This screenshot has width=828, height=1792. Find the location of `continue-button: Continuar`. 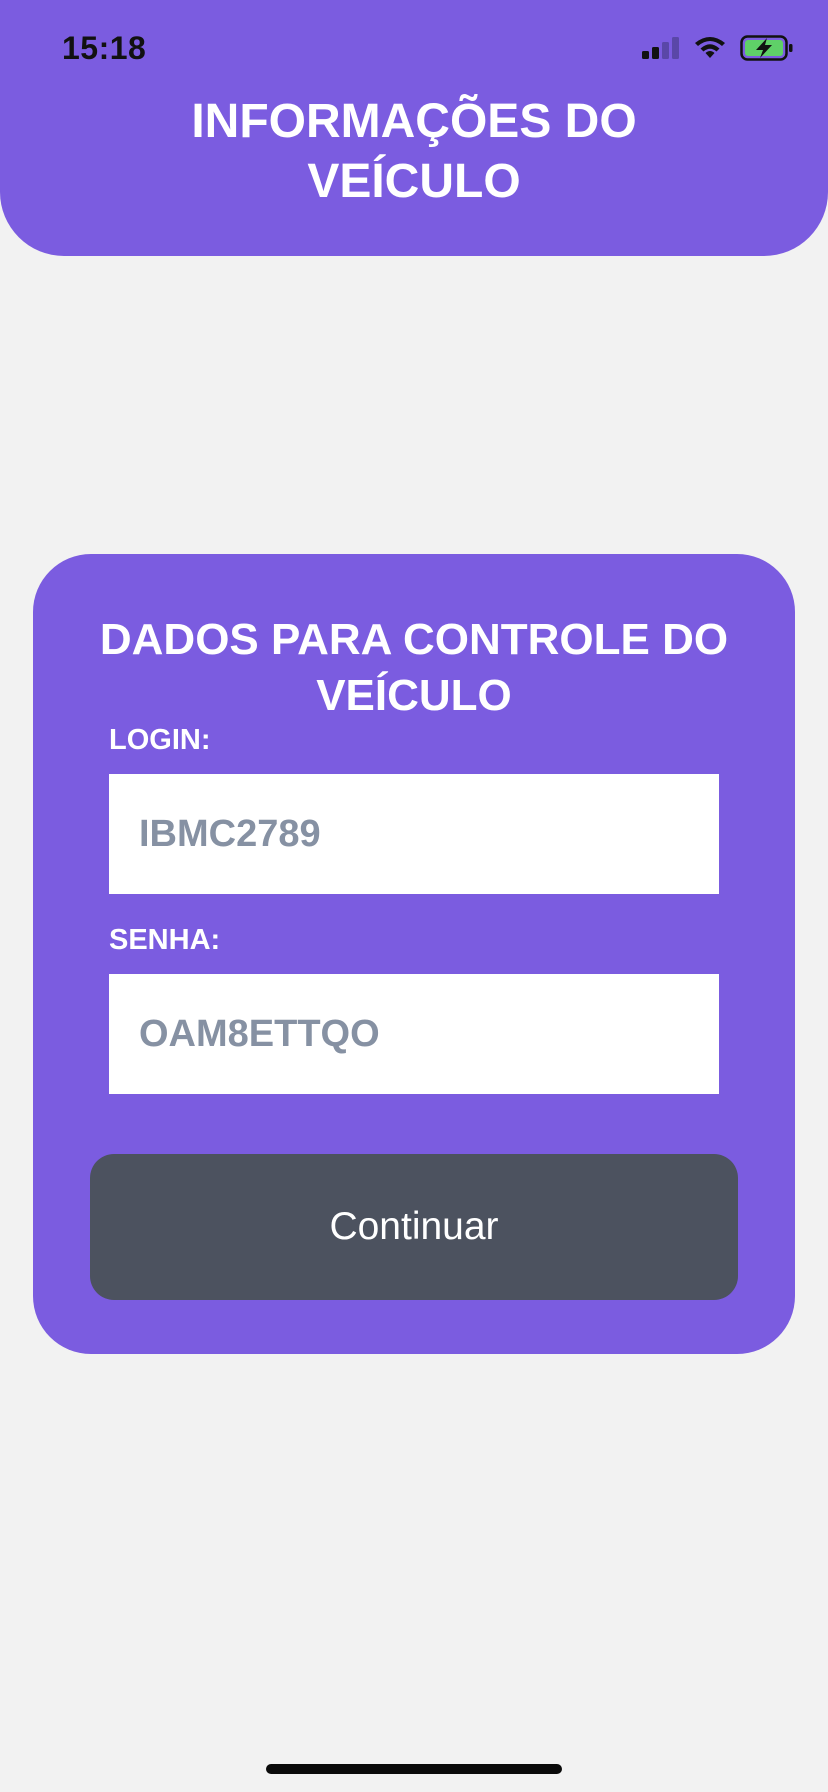

continue-button: Continuar is located at coordinates (414, 1227).